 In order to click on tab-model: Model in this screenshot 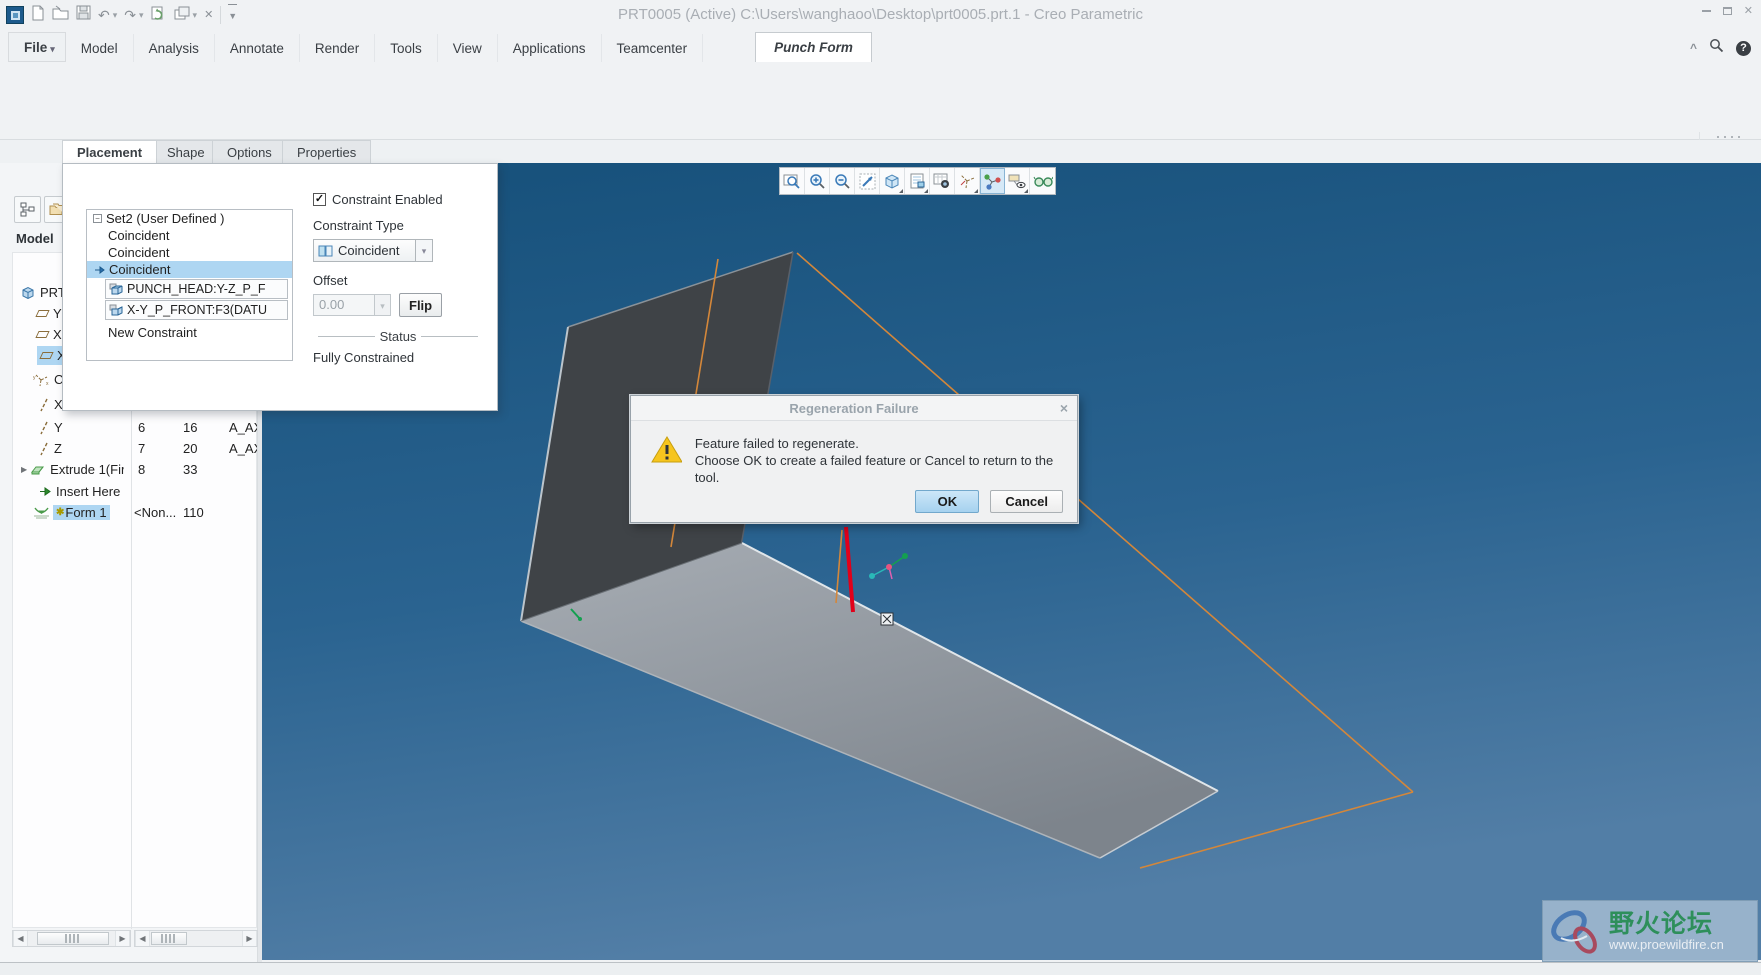, I will do `click(100, 48)`.